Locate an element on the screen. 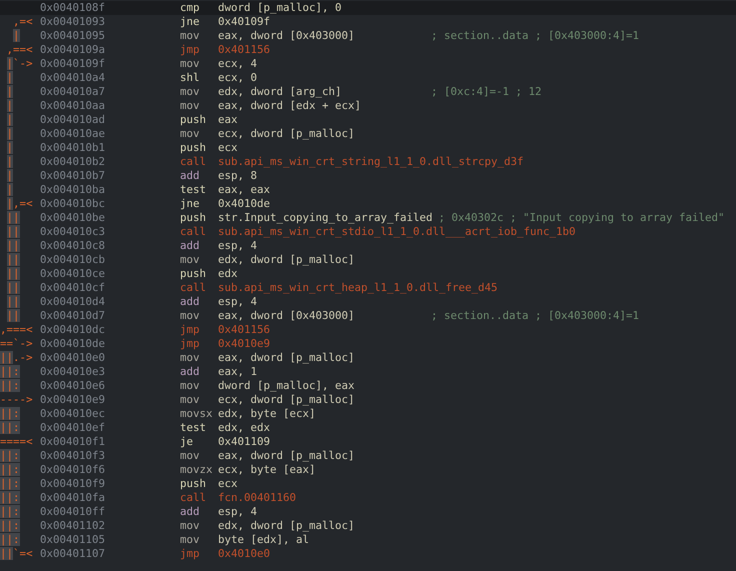 This screenshot has width=736, height=571. address-text: 0x00401102 is located at coordinates (73, 526).